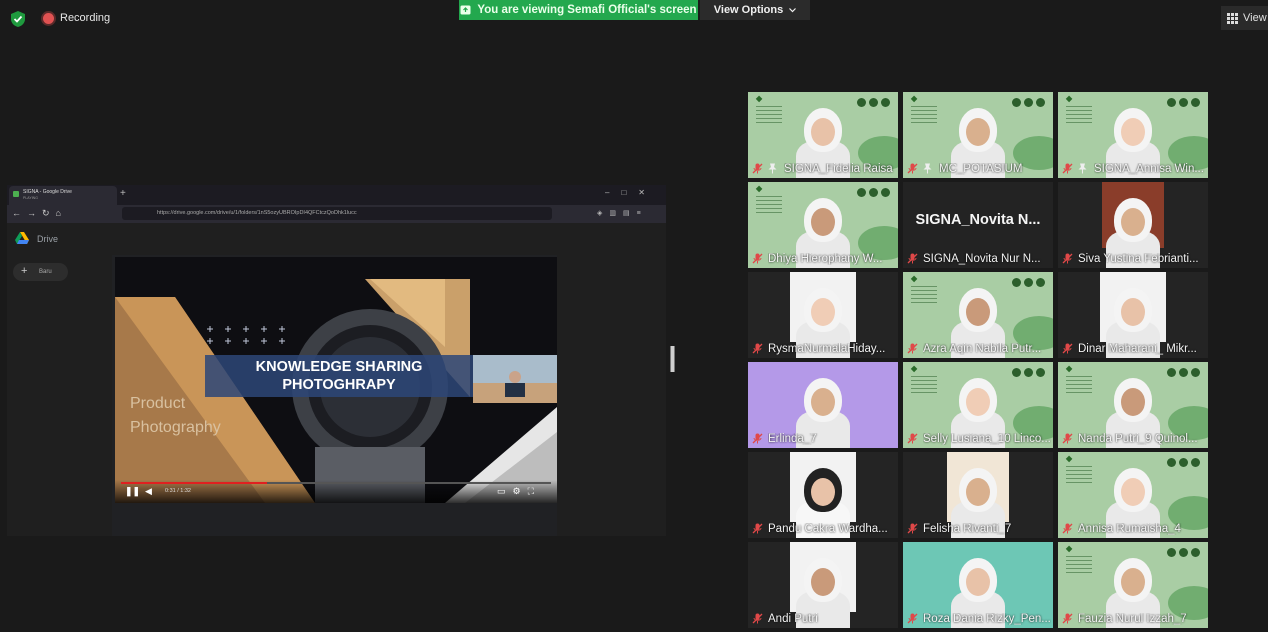 Image resolution: width=1268 pixels, height=632 pixels. What do you see at coordinates (336, 239) in the screenshot?
I see `drive-header: Drive` at bounding box center [336, 239].